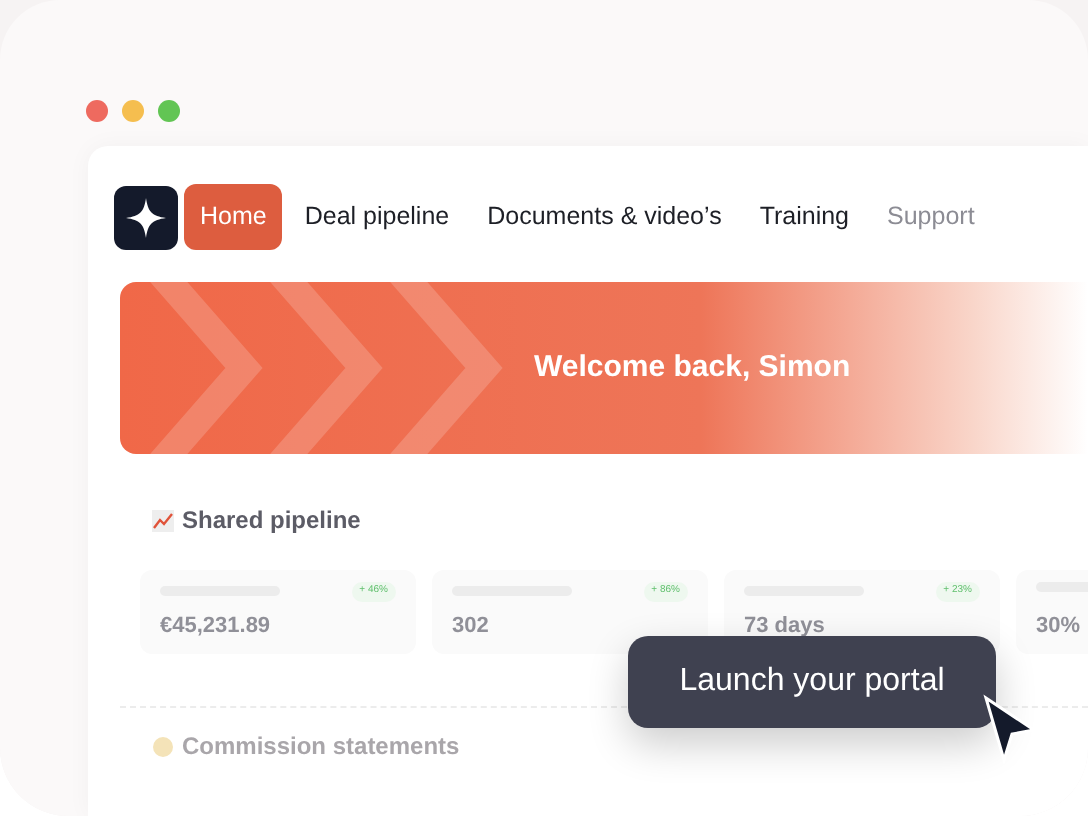 This screenshot has height=816, width=1088. What do you see at coordinates (321, 747) in the screenshot?
I see `section-title: Commission statements` at bounding box center [321, 747].